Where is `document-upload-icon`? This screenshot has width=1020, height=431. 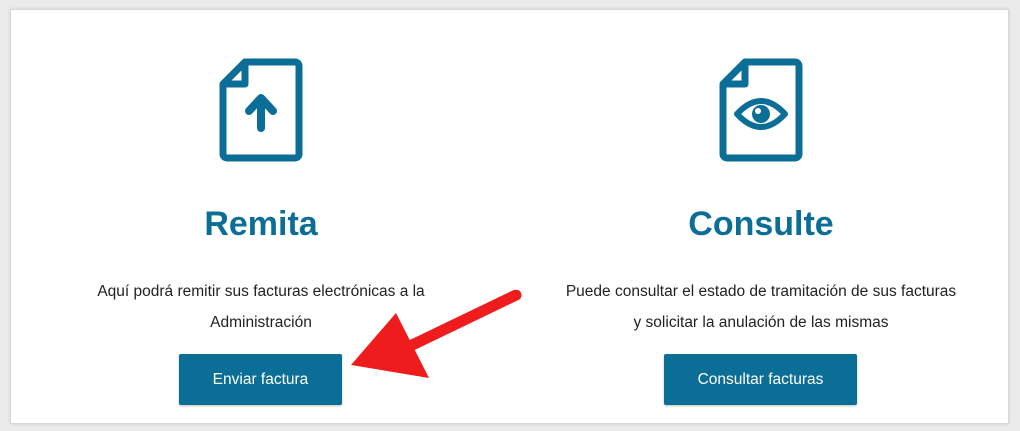 document-upload-icon is located at coordinates (261, 110).